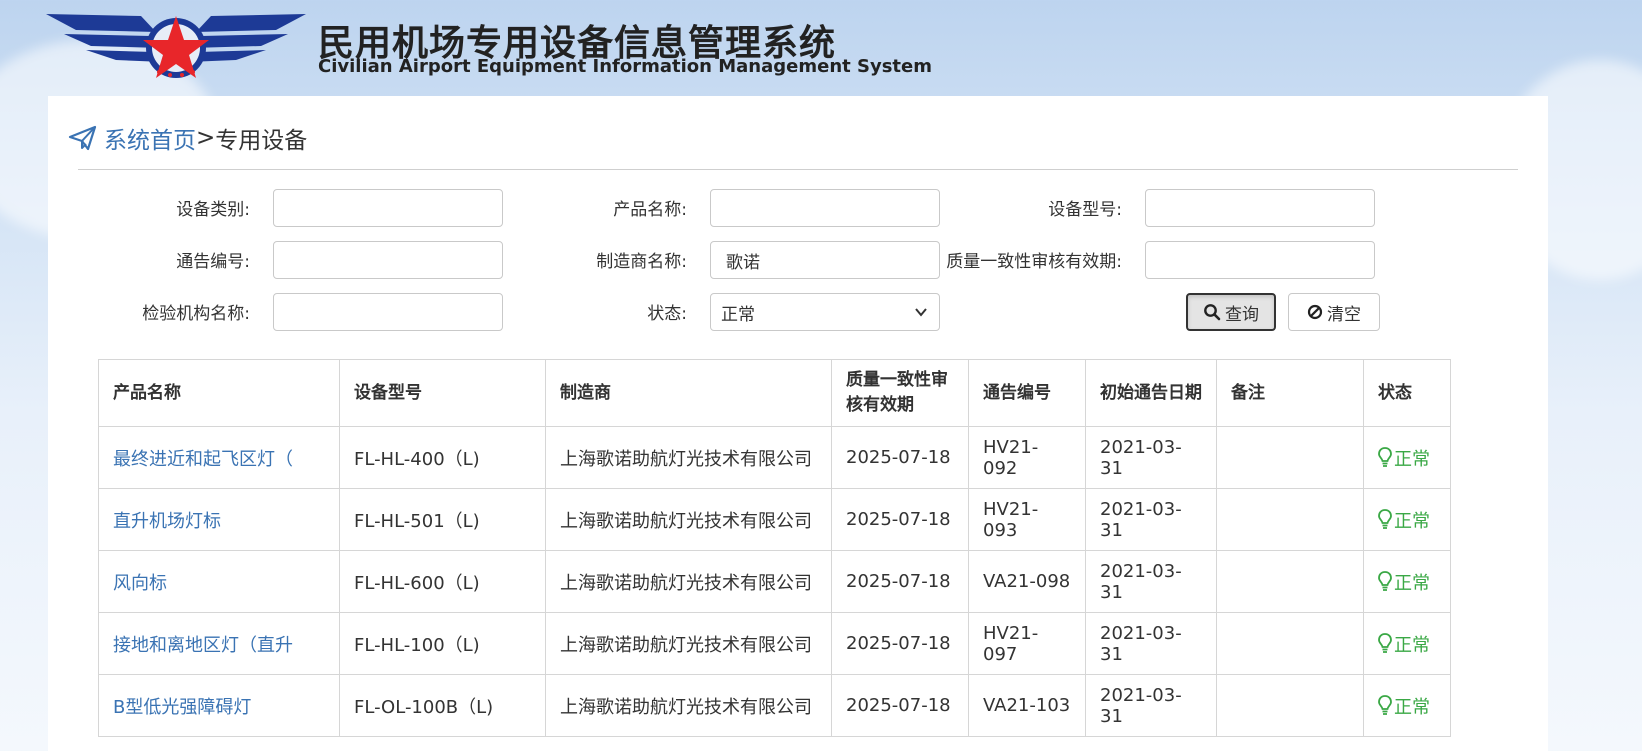 The image size is (1642, 751). What do you see at coordinates (442, 519) in the screenshot?
I see `model-cell: FL-HL-501（L)` at bounding box center [442, 519].